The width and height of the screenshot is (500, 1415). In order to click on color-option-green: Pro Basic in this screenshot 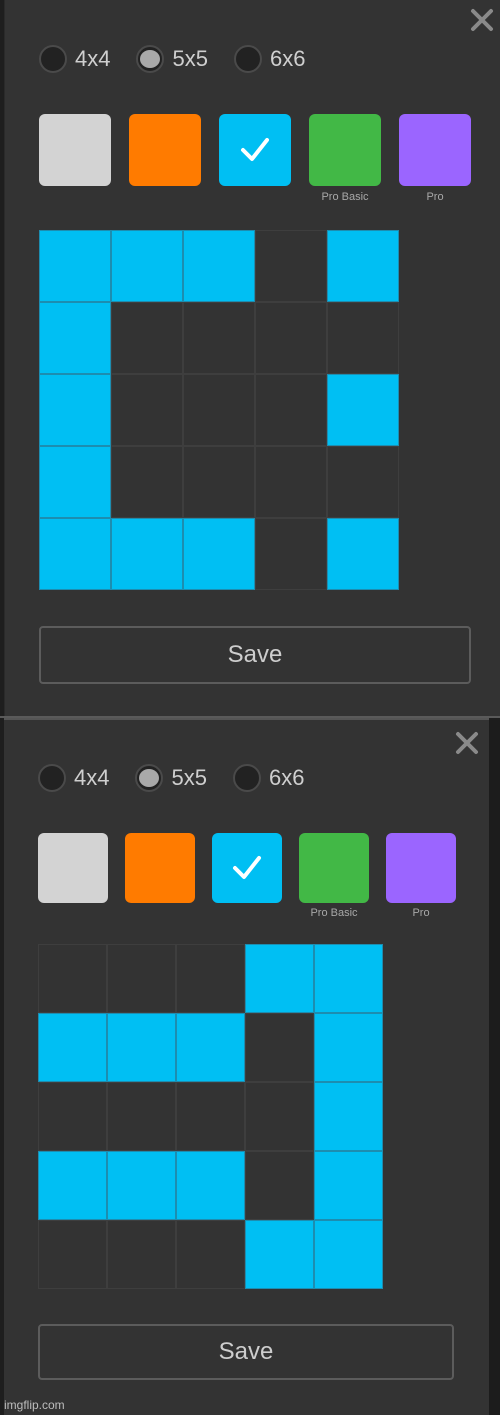, I will do `click(345, 158)`.